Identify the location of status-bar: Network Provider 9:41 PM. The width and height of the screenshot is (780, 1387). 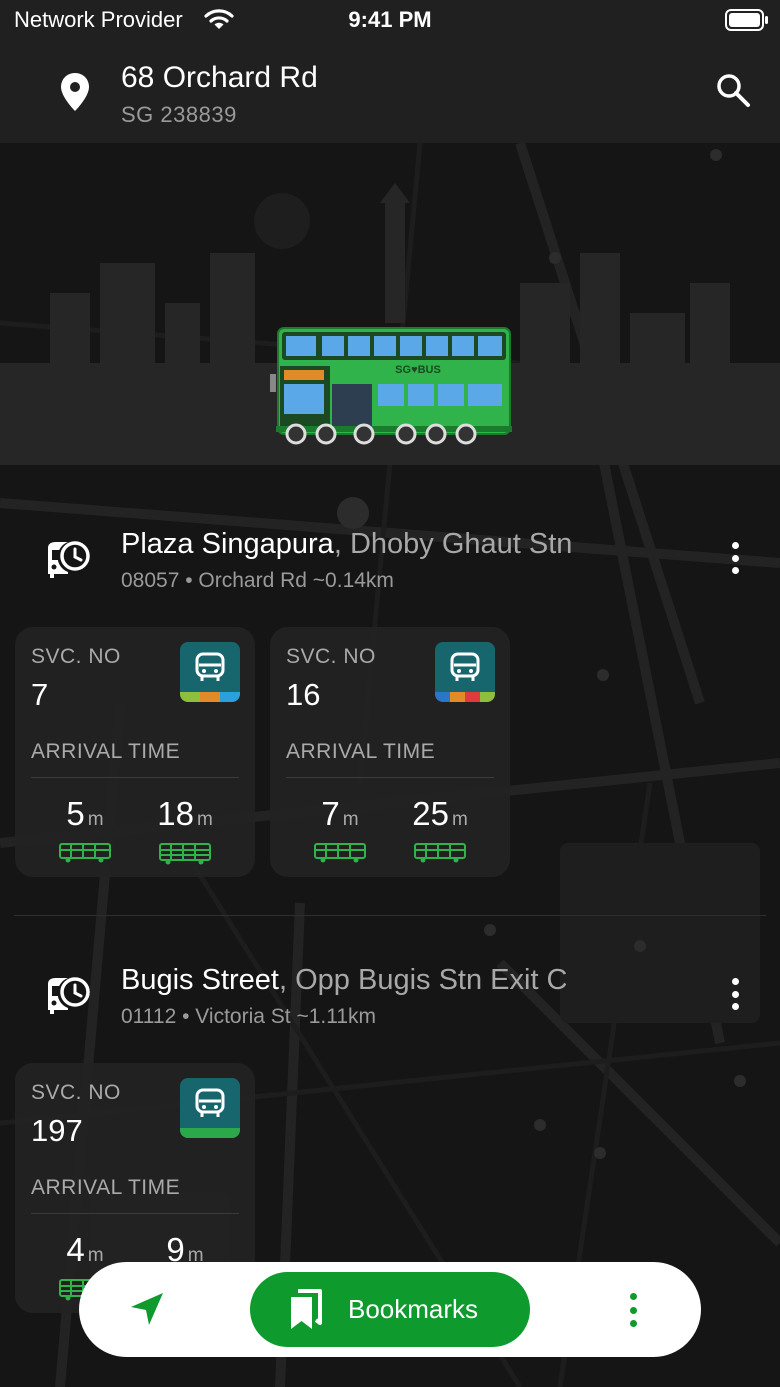
(390, 22).